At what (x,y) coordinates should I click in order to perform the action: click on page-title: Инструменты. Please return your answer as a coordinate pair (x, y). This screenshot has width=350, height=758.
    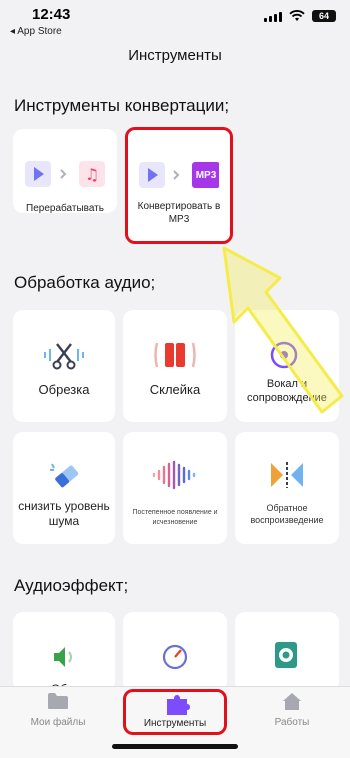
    Looking at the image, I should click on (175, 55).